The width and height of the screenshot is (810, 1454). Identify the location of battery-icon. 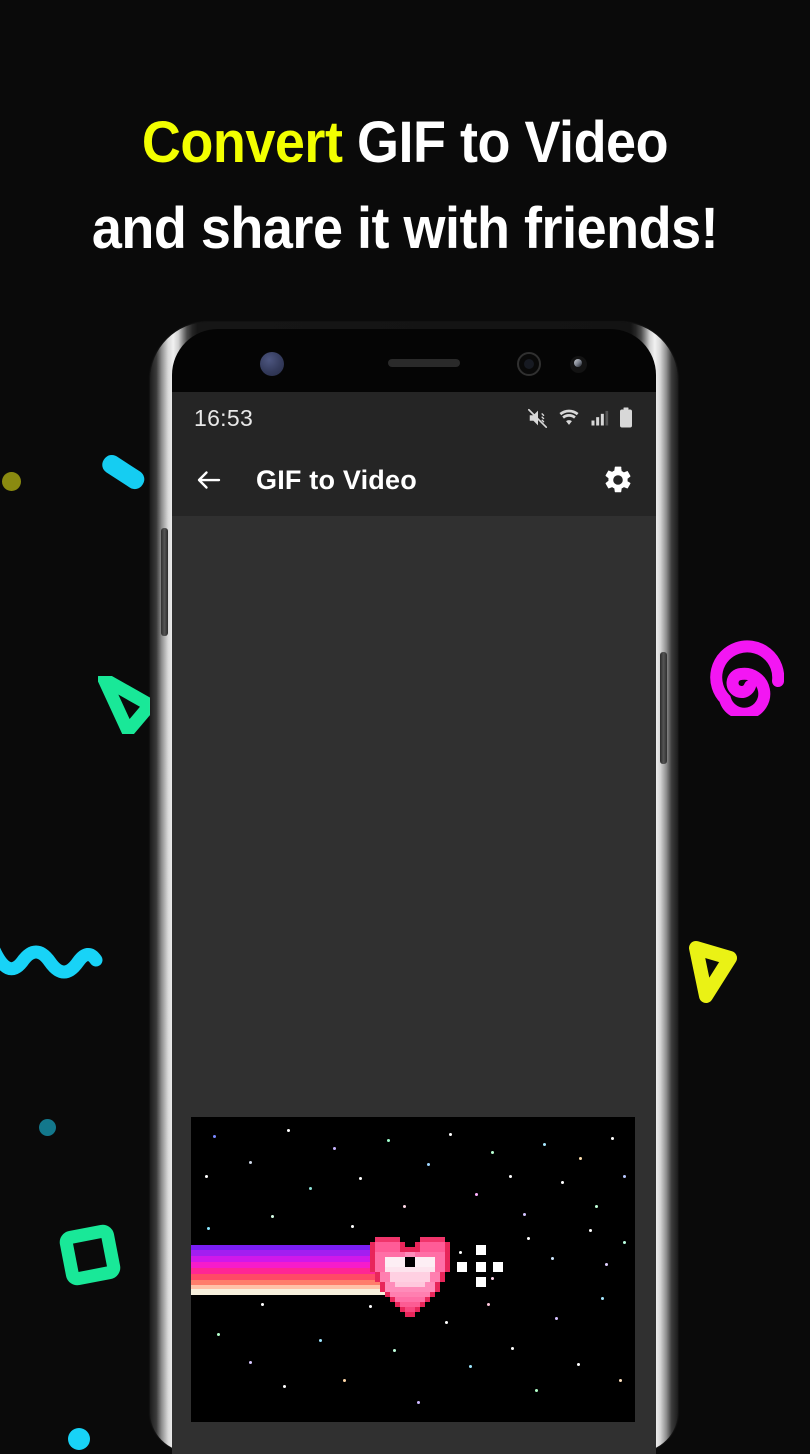
(626, 417).